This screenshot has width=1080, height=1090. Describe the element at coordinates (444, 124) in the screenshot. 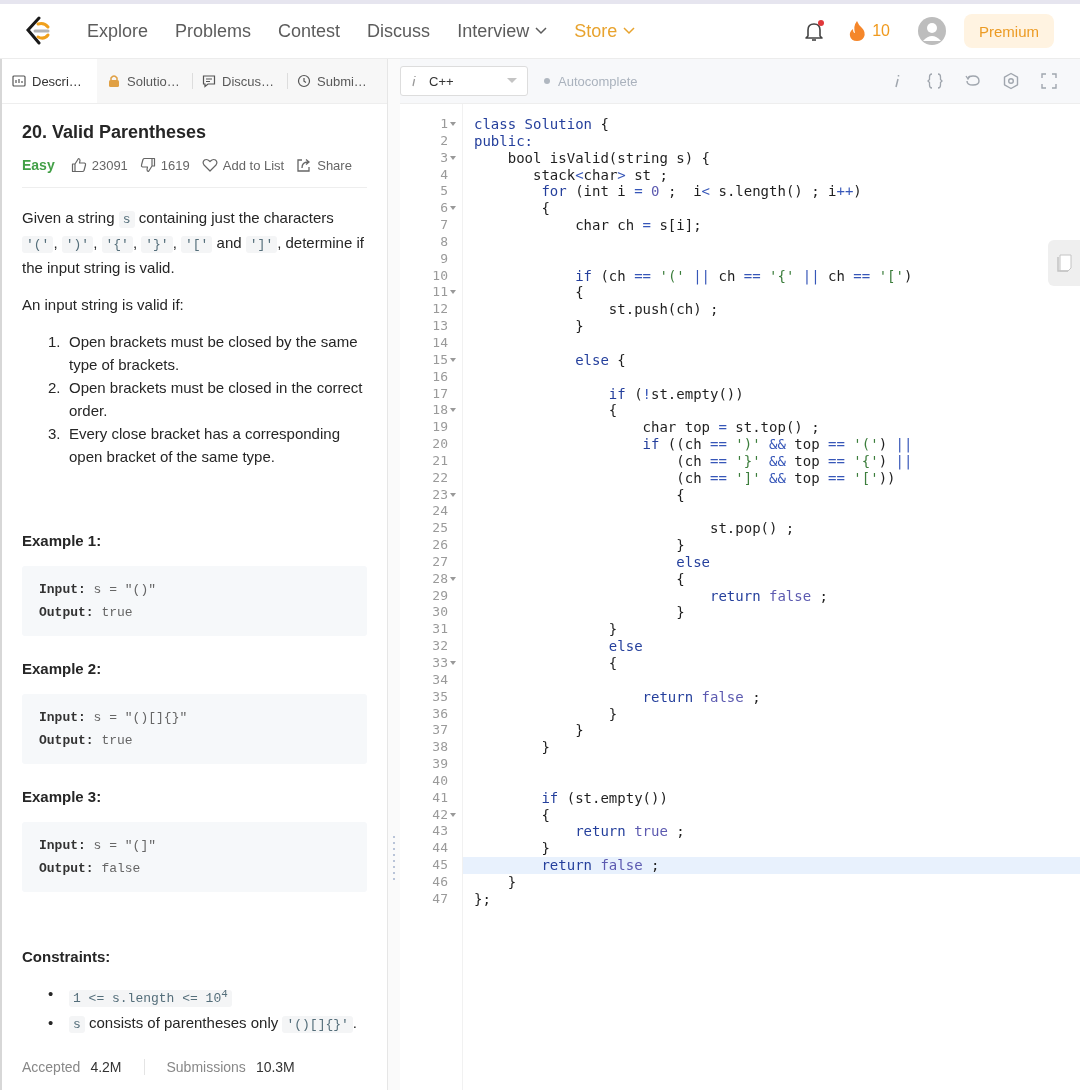

I see `line-number: 1` at that location.